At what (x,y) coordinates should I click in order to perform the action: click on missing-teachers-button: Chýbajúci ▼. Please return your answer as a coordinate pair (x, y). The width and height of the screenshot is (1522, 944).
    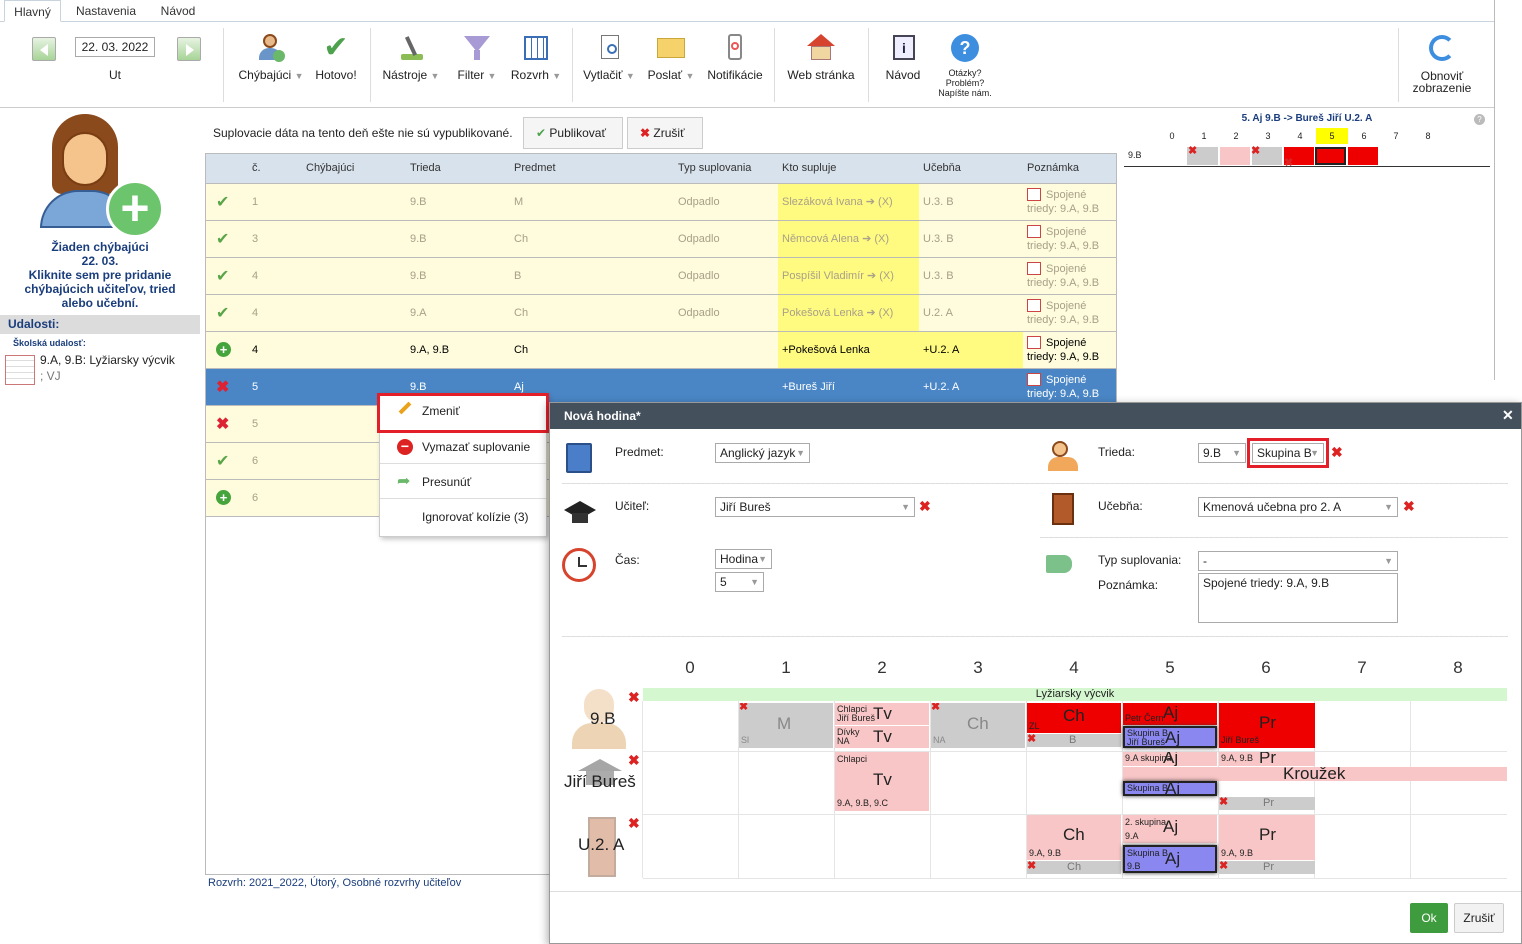
    Looking at the image, I should click on (271, 57).